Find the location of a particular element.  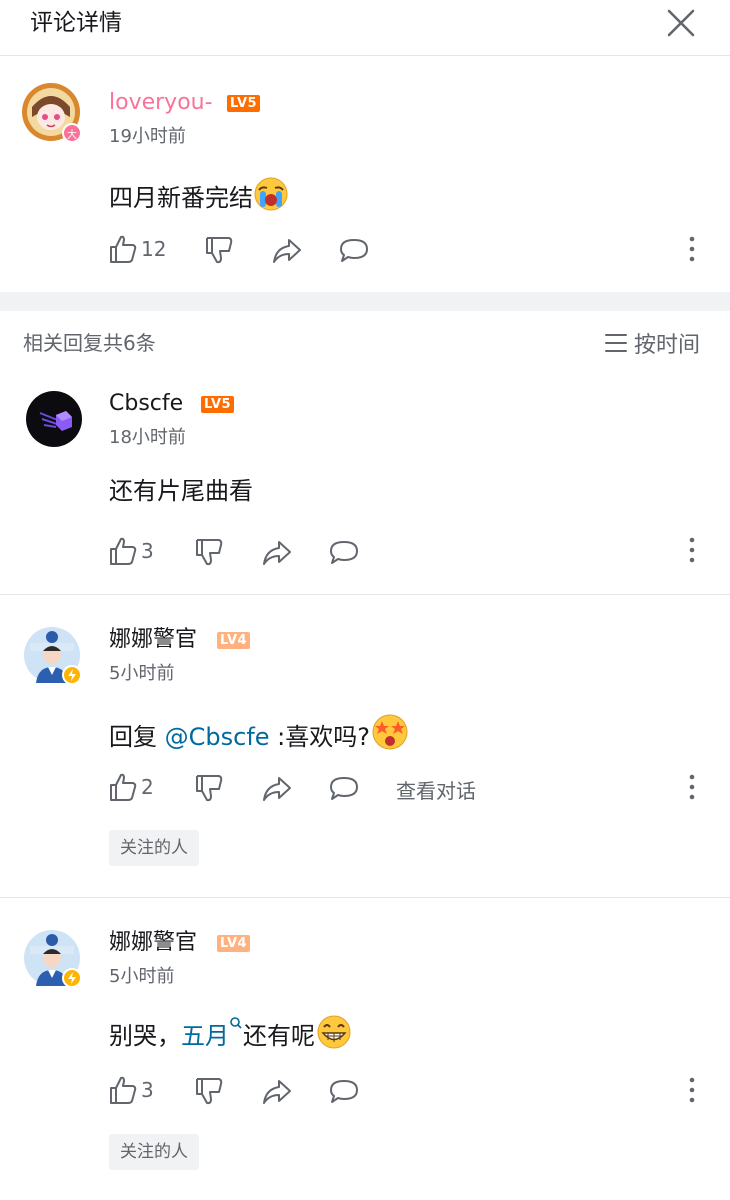

mention-link: @Cbscfe is located at coordinates (217, 737).